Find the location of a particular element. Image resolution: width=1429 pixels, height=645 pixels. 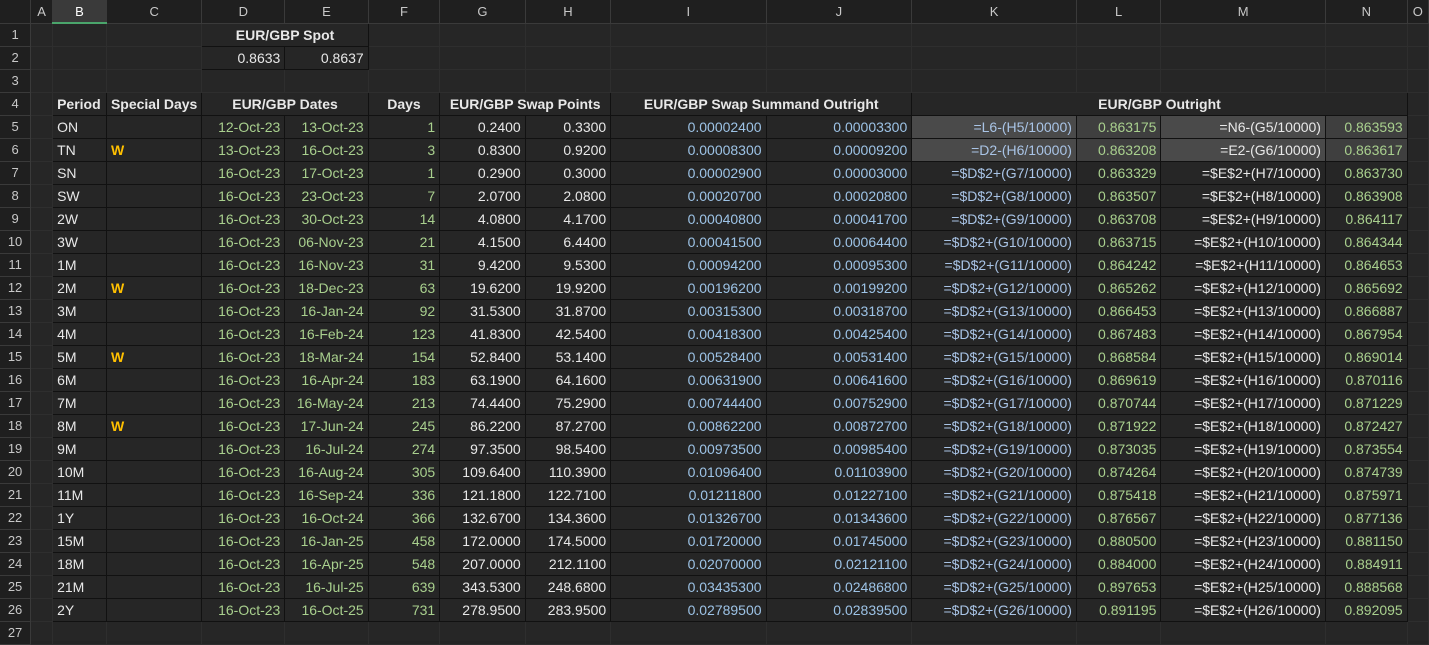

swap-summand-ask-cell: 0.00003000 is located at coordinates (839, 172).